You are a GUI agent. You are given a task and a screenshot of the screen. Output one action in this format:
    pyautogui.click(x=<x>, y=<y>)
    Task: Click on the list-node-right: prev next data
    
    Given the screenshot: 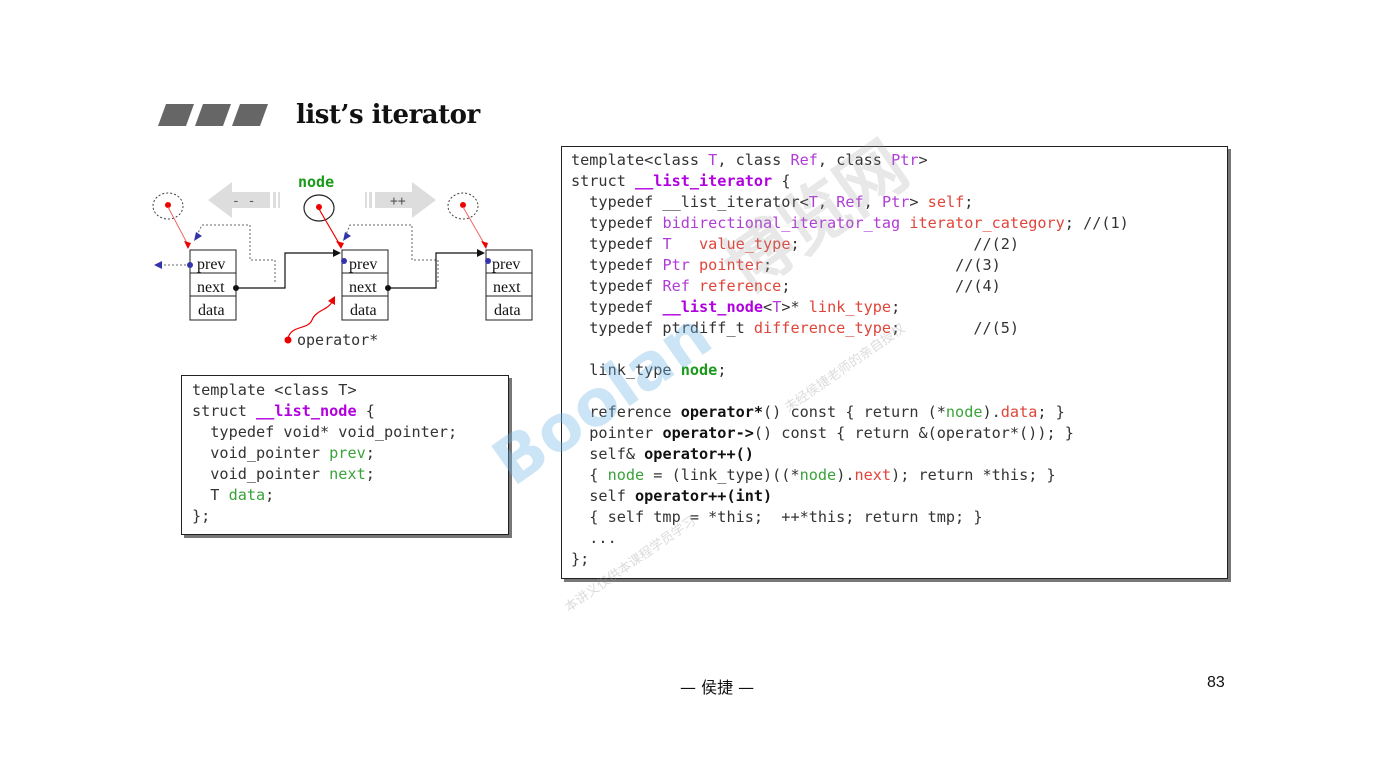 What is the action you would take?
    pyautogui.click(x=509, y=285)
    